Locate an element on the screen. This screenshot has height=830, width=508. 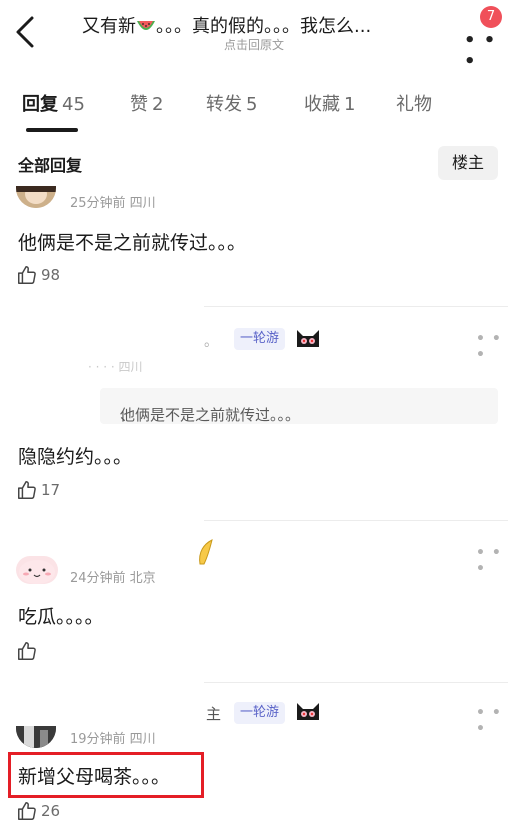
tab-favorites: 收藏 1 is located at coordinates (329, 103).